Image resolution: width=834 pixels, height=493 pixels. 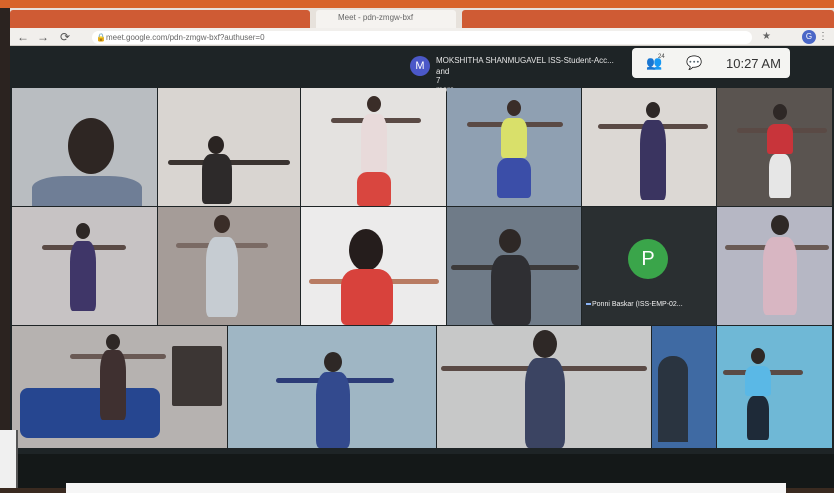 What do you see at coordinates (9, 459) in the screenshot?
I see `photo-edge-left` at bounding box center [9, 459].